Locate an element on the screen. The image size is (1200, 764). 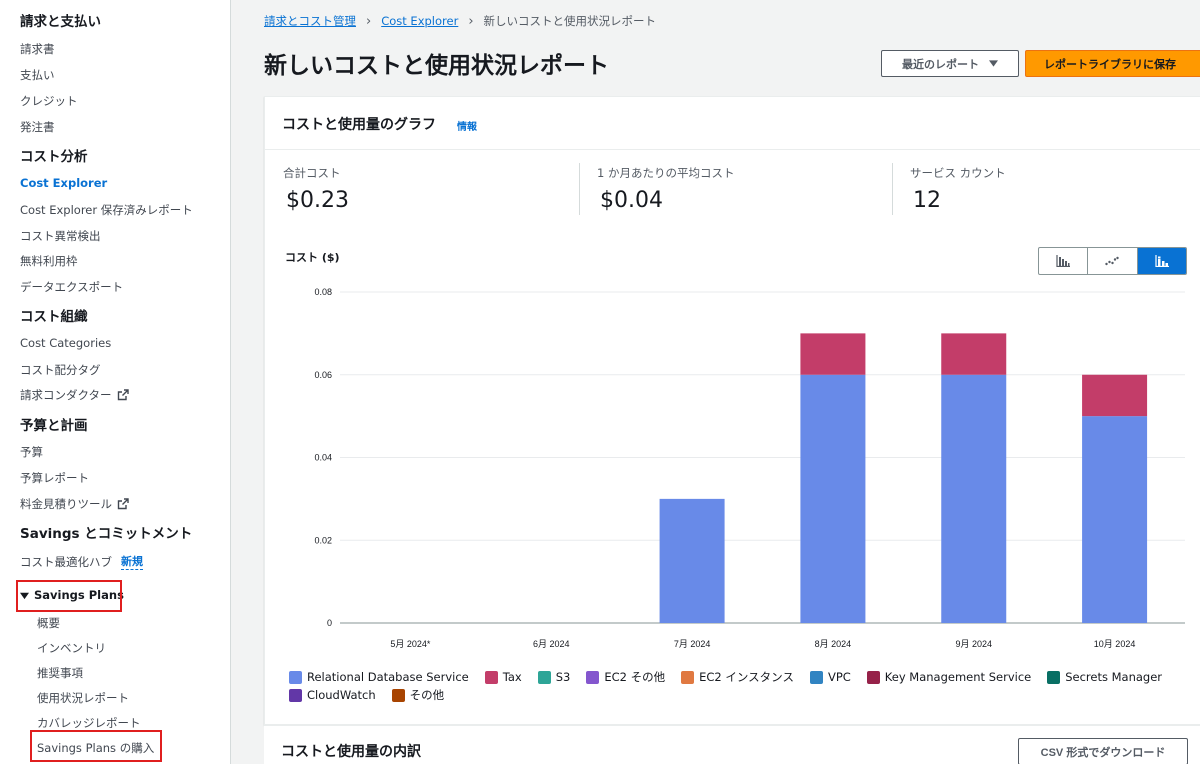
panel-title: コストと使用量のグラフ is located at coordinates (359, 125).